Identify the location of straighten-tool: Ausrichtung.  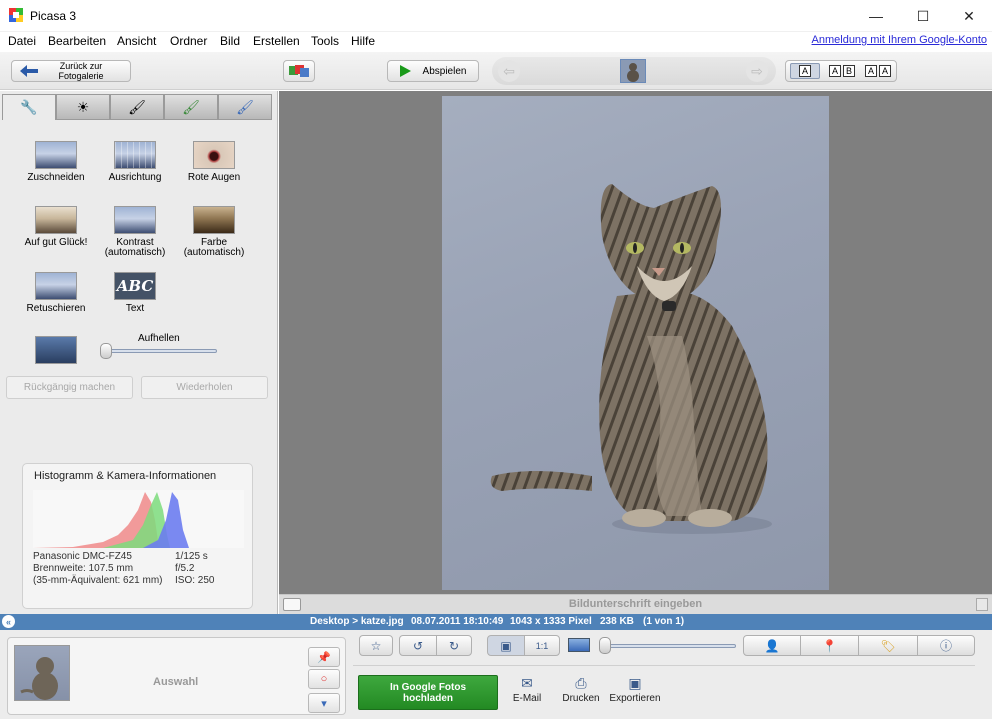
(135, 162).